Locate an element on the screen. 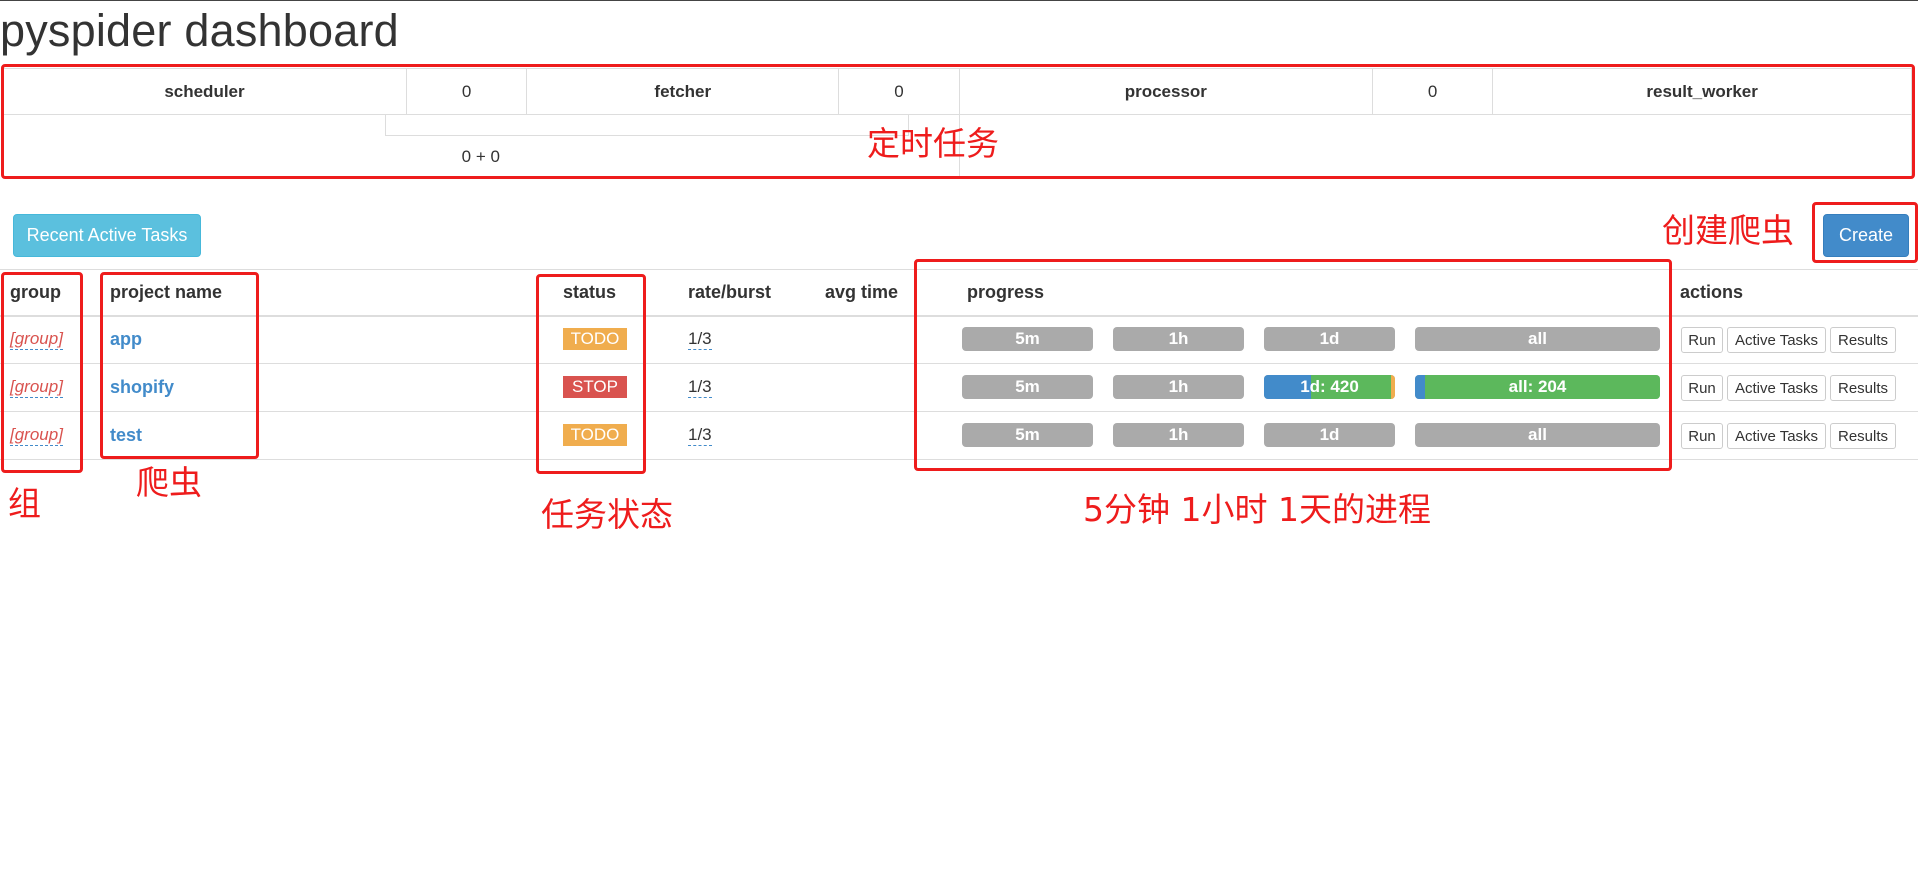 This screenshot has width=1918, height=893. annotation-box-create is located at coordinates (1865, 232).